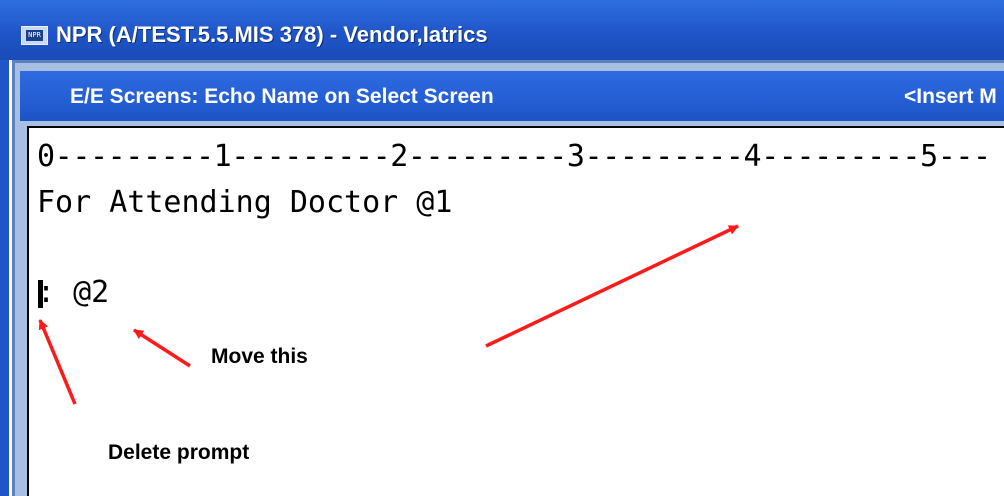  What do you see at coordinates (259, 356) in the screenshot?
I see `move-this-label: Move this` at bounding box center [259, 356].